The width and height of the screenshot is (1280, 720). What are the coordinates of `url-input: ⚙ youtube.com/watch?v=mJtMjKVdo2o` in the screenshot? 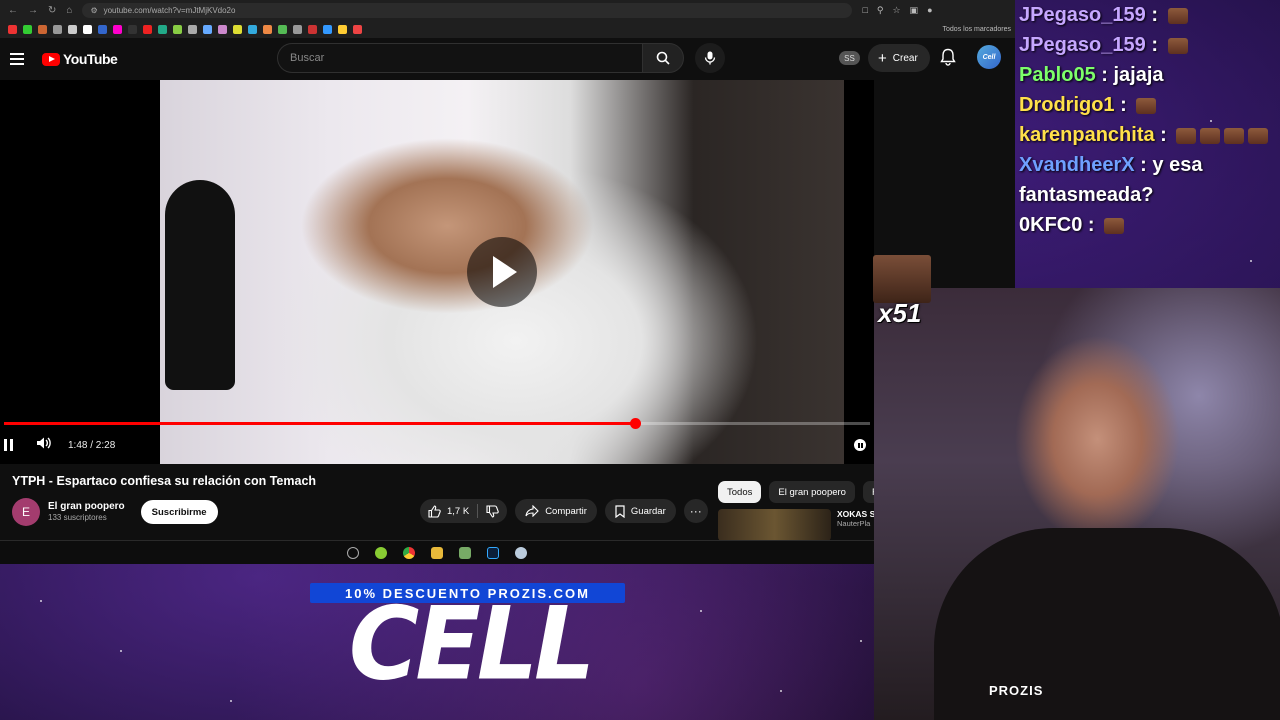 It's located at (467, 10).